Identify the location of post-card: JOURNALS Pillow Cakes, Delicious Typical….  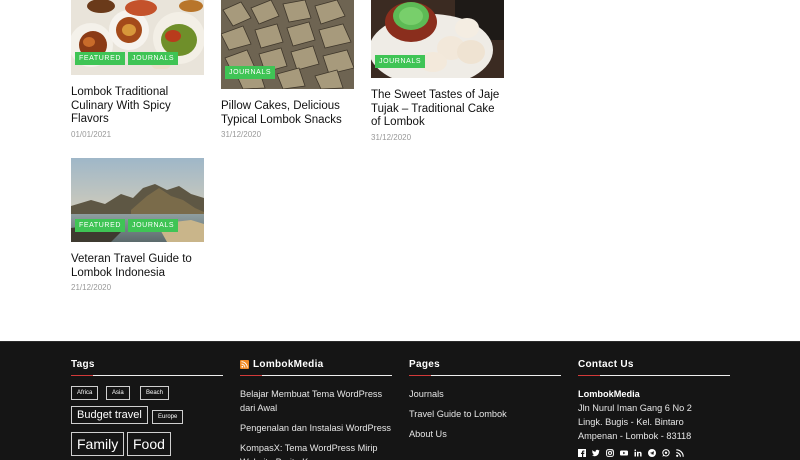
(287, 72).